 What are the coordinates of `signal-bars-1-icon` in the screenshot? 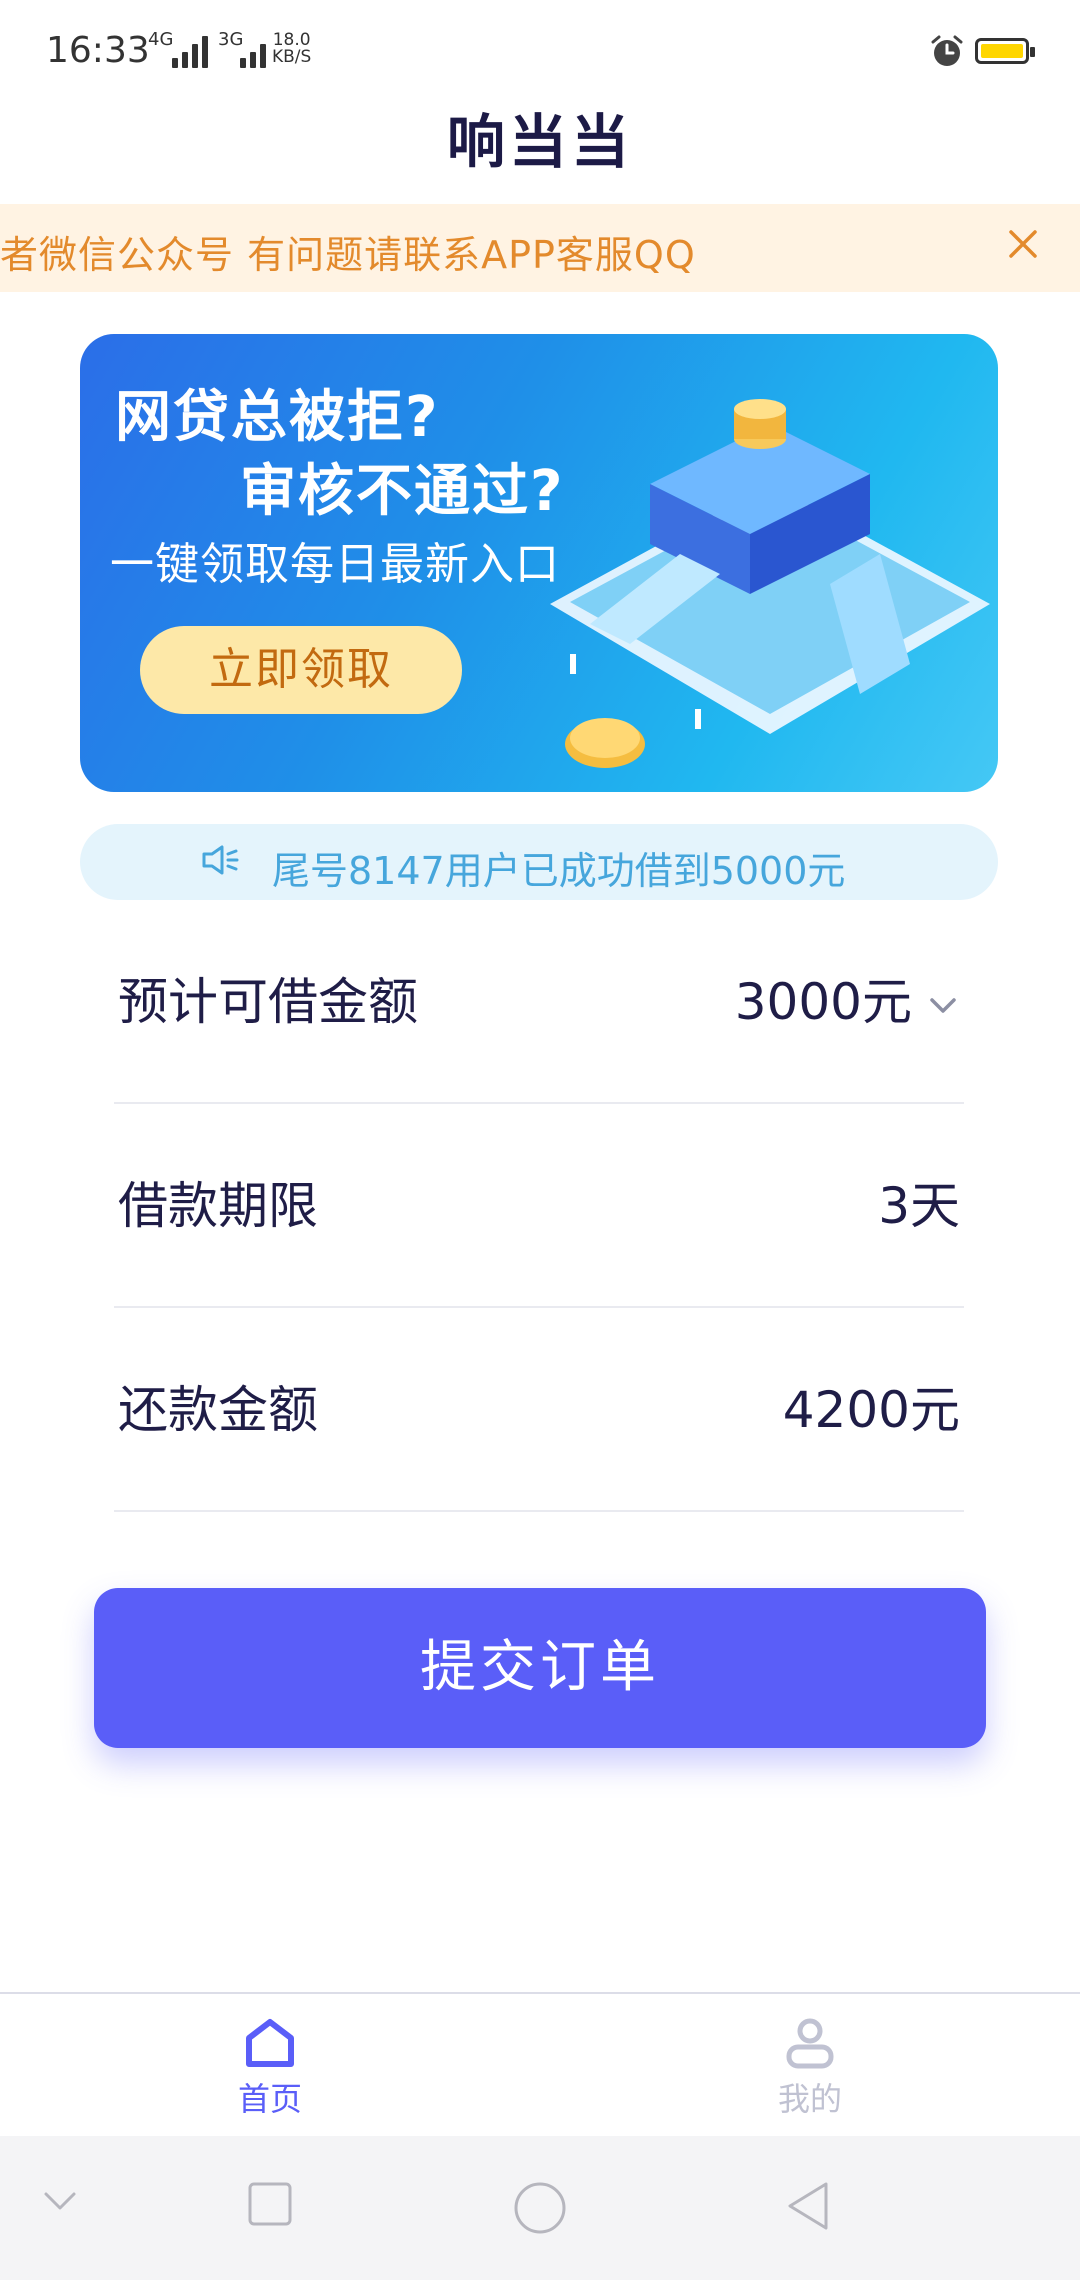 It's located at (190, 51).